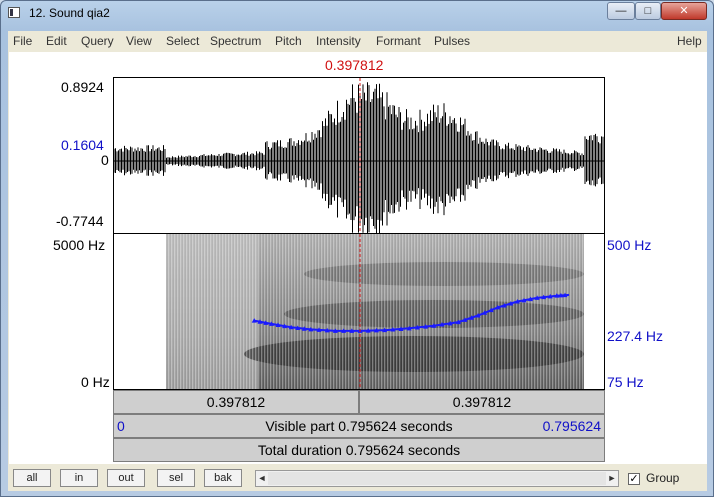  I want to click on selection-right-bar: 0.397812, so click(482, 402).